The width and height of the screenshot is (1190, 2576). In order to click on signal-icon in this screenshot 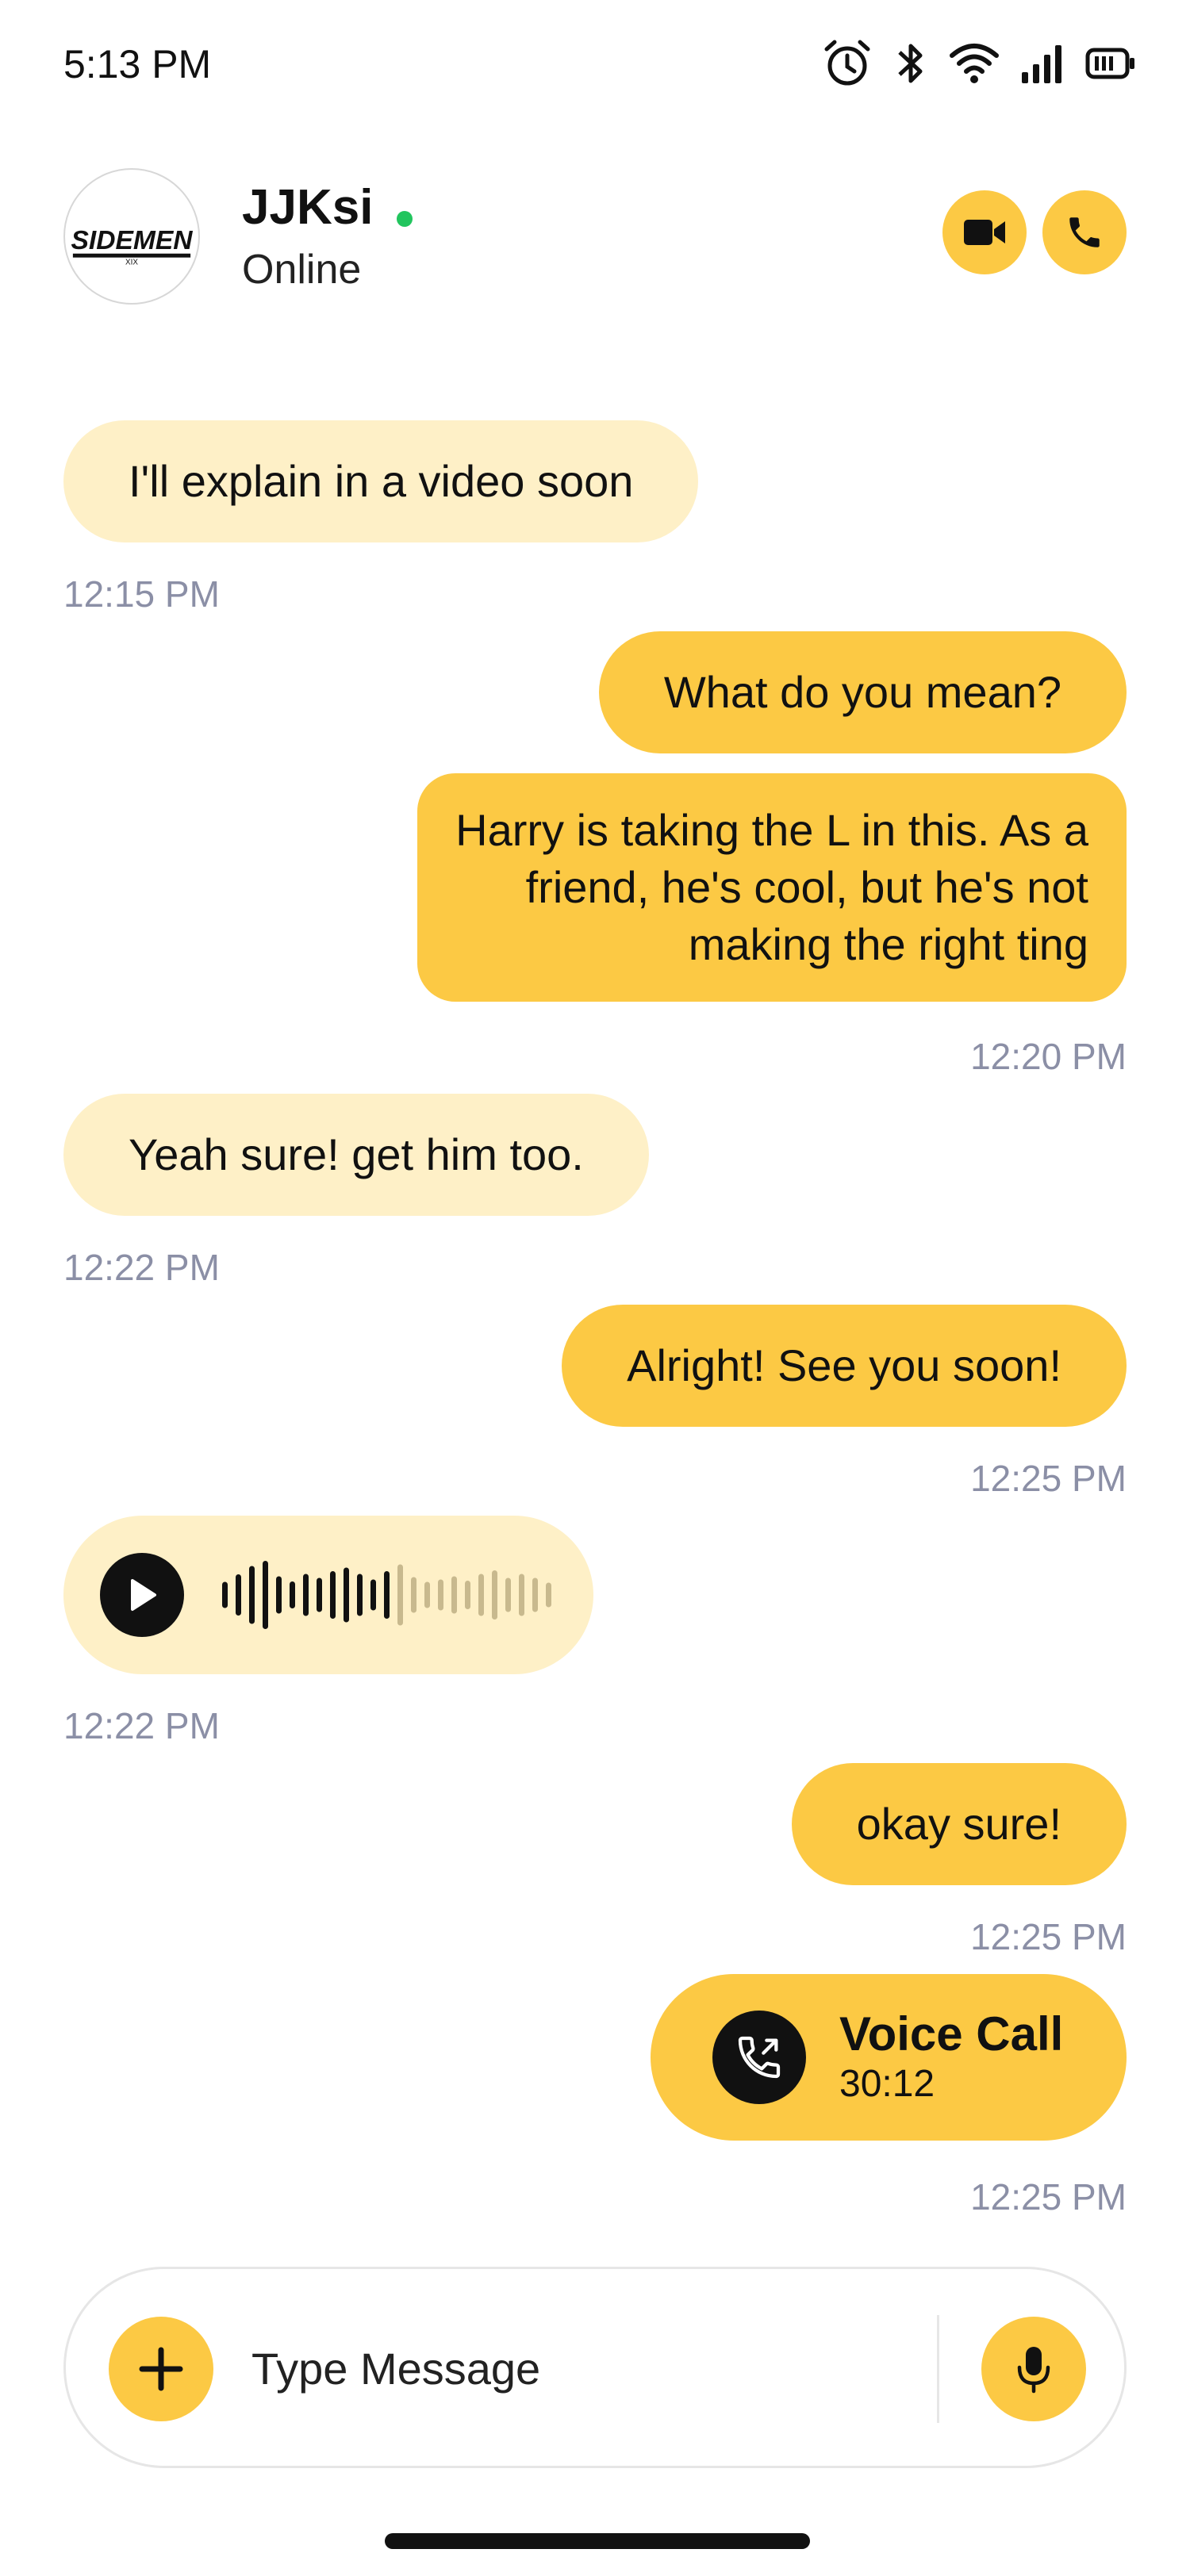, I will do `click(1041, 64)`.